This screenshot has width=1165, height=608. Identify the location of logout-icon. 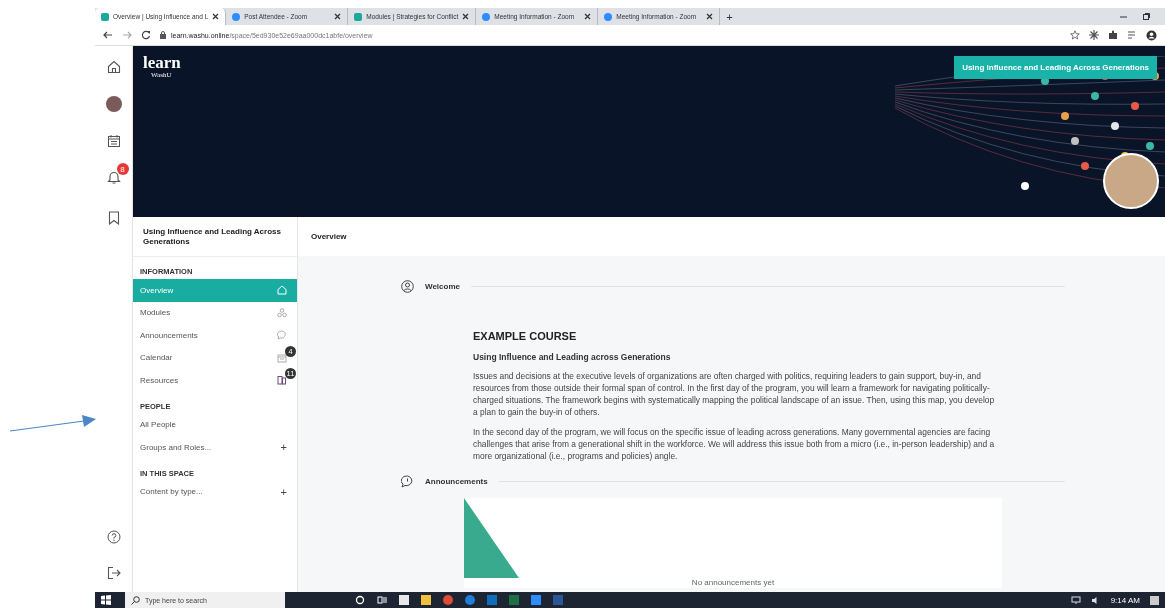
(113, 573).